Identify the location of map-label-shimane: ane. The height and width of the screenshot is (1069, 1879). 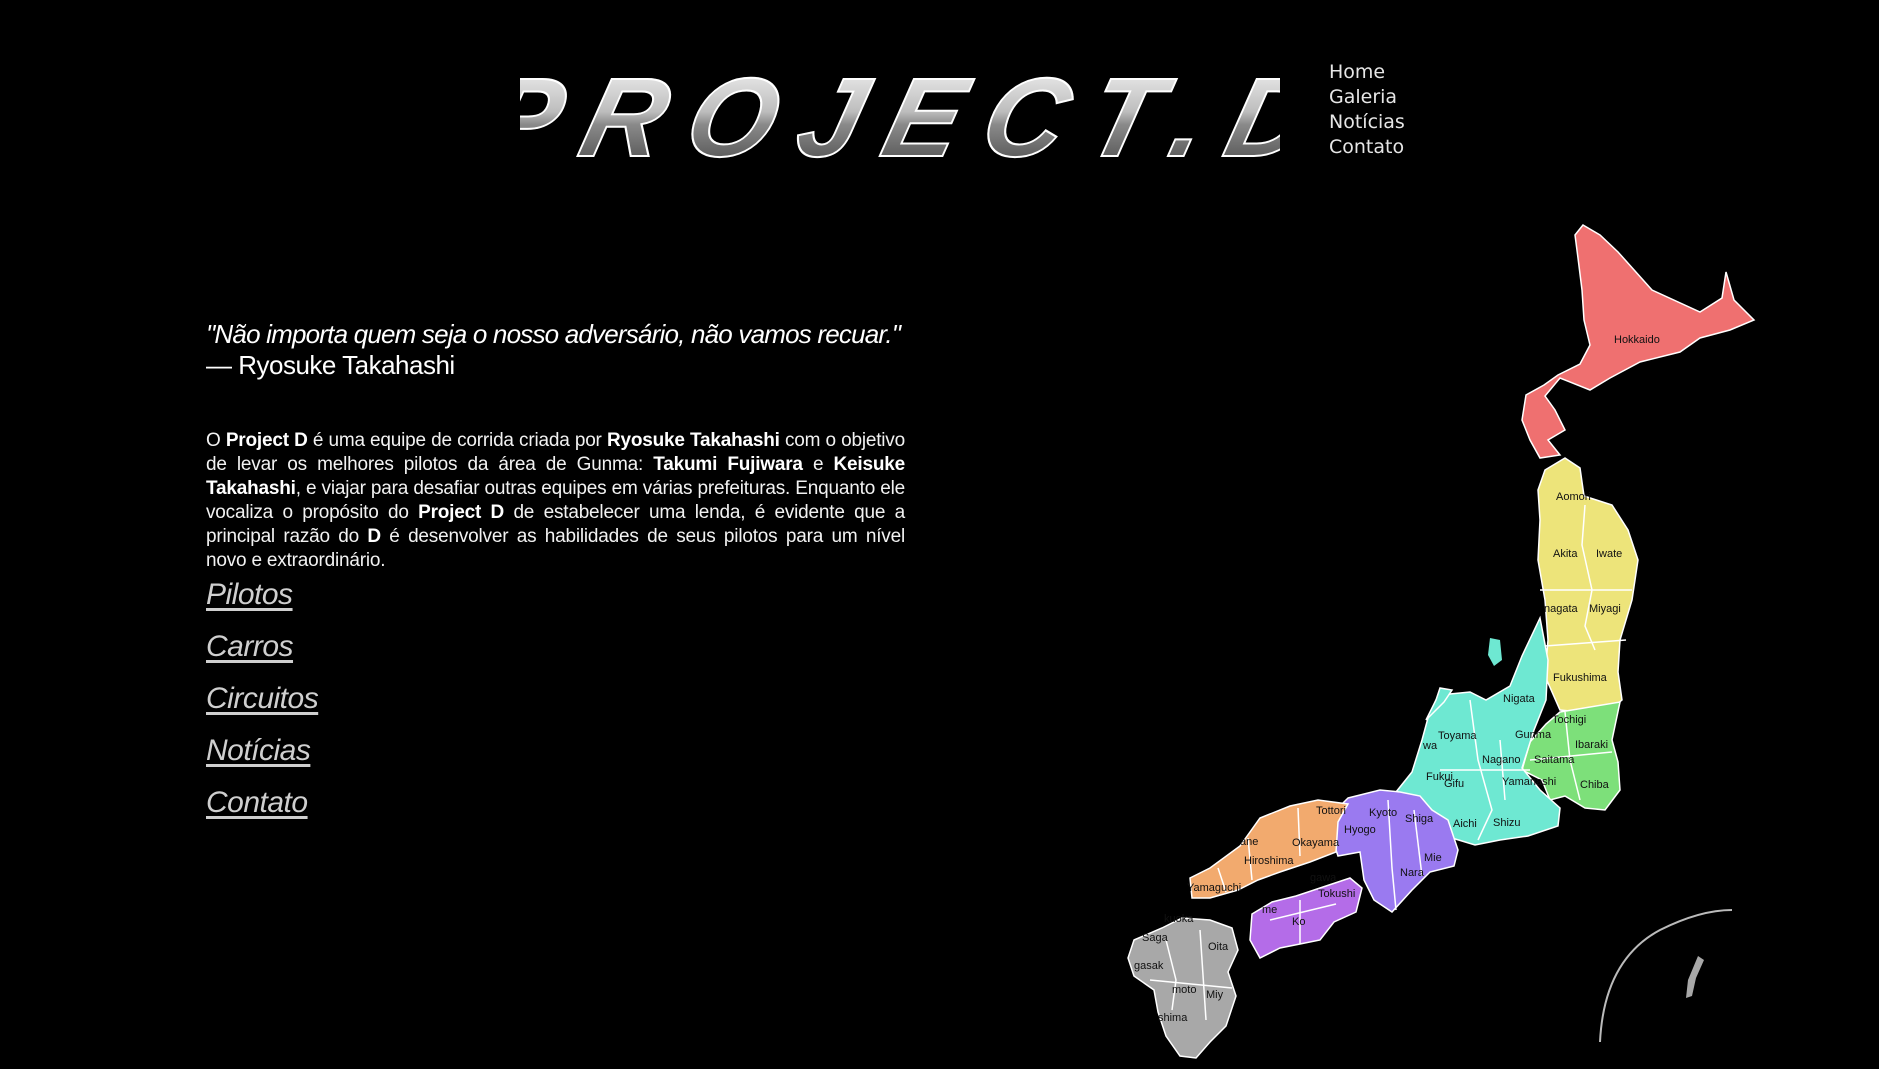
(1249, 842).